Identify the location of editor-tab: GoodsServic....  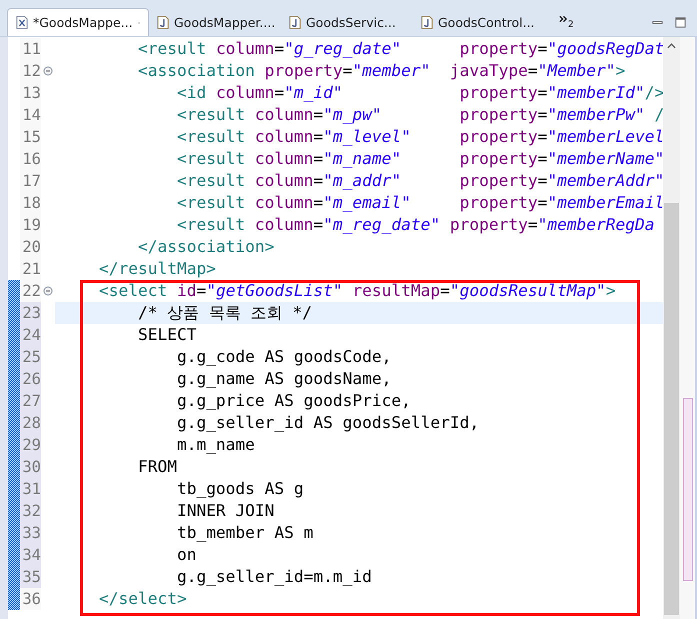
(347, 22).